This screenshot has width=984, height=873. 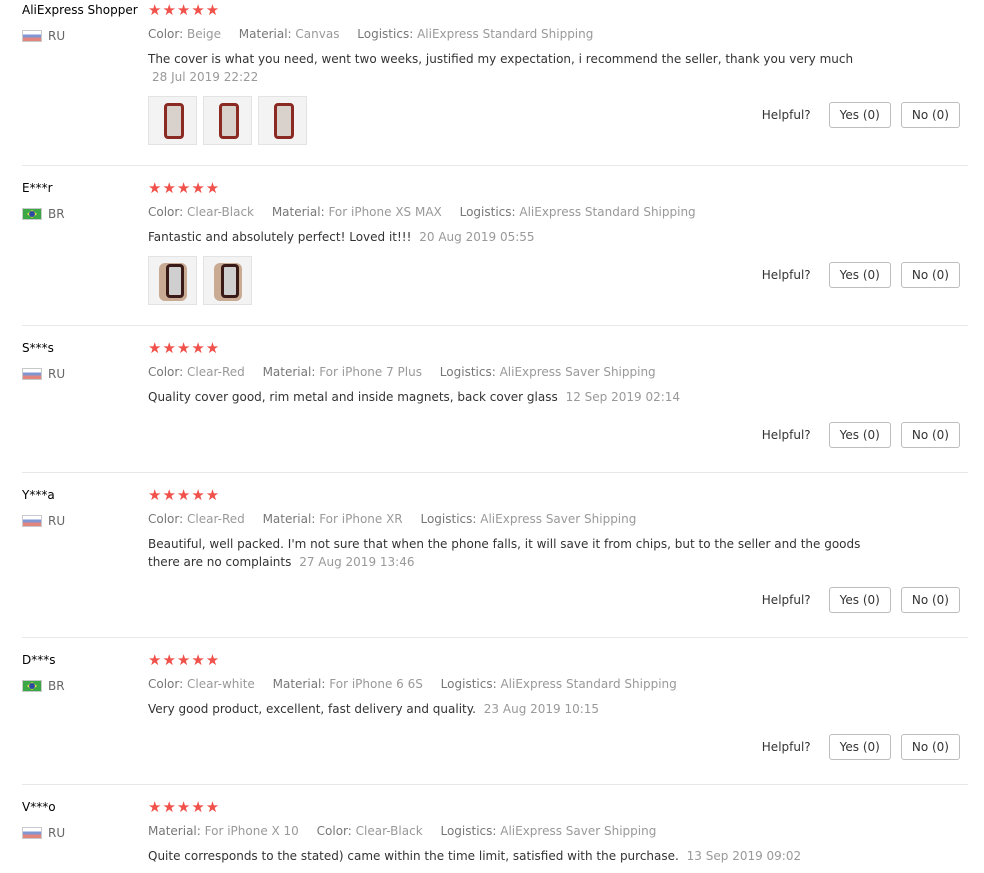 I want to click on reviewer-name: AliExpress Shopper, so click(x=80, y=10).